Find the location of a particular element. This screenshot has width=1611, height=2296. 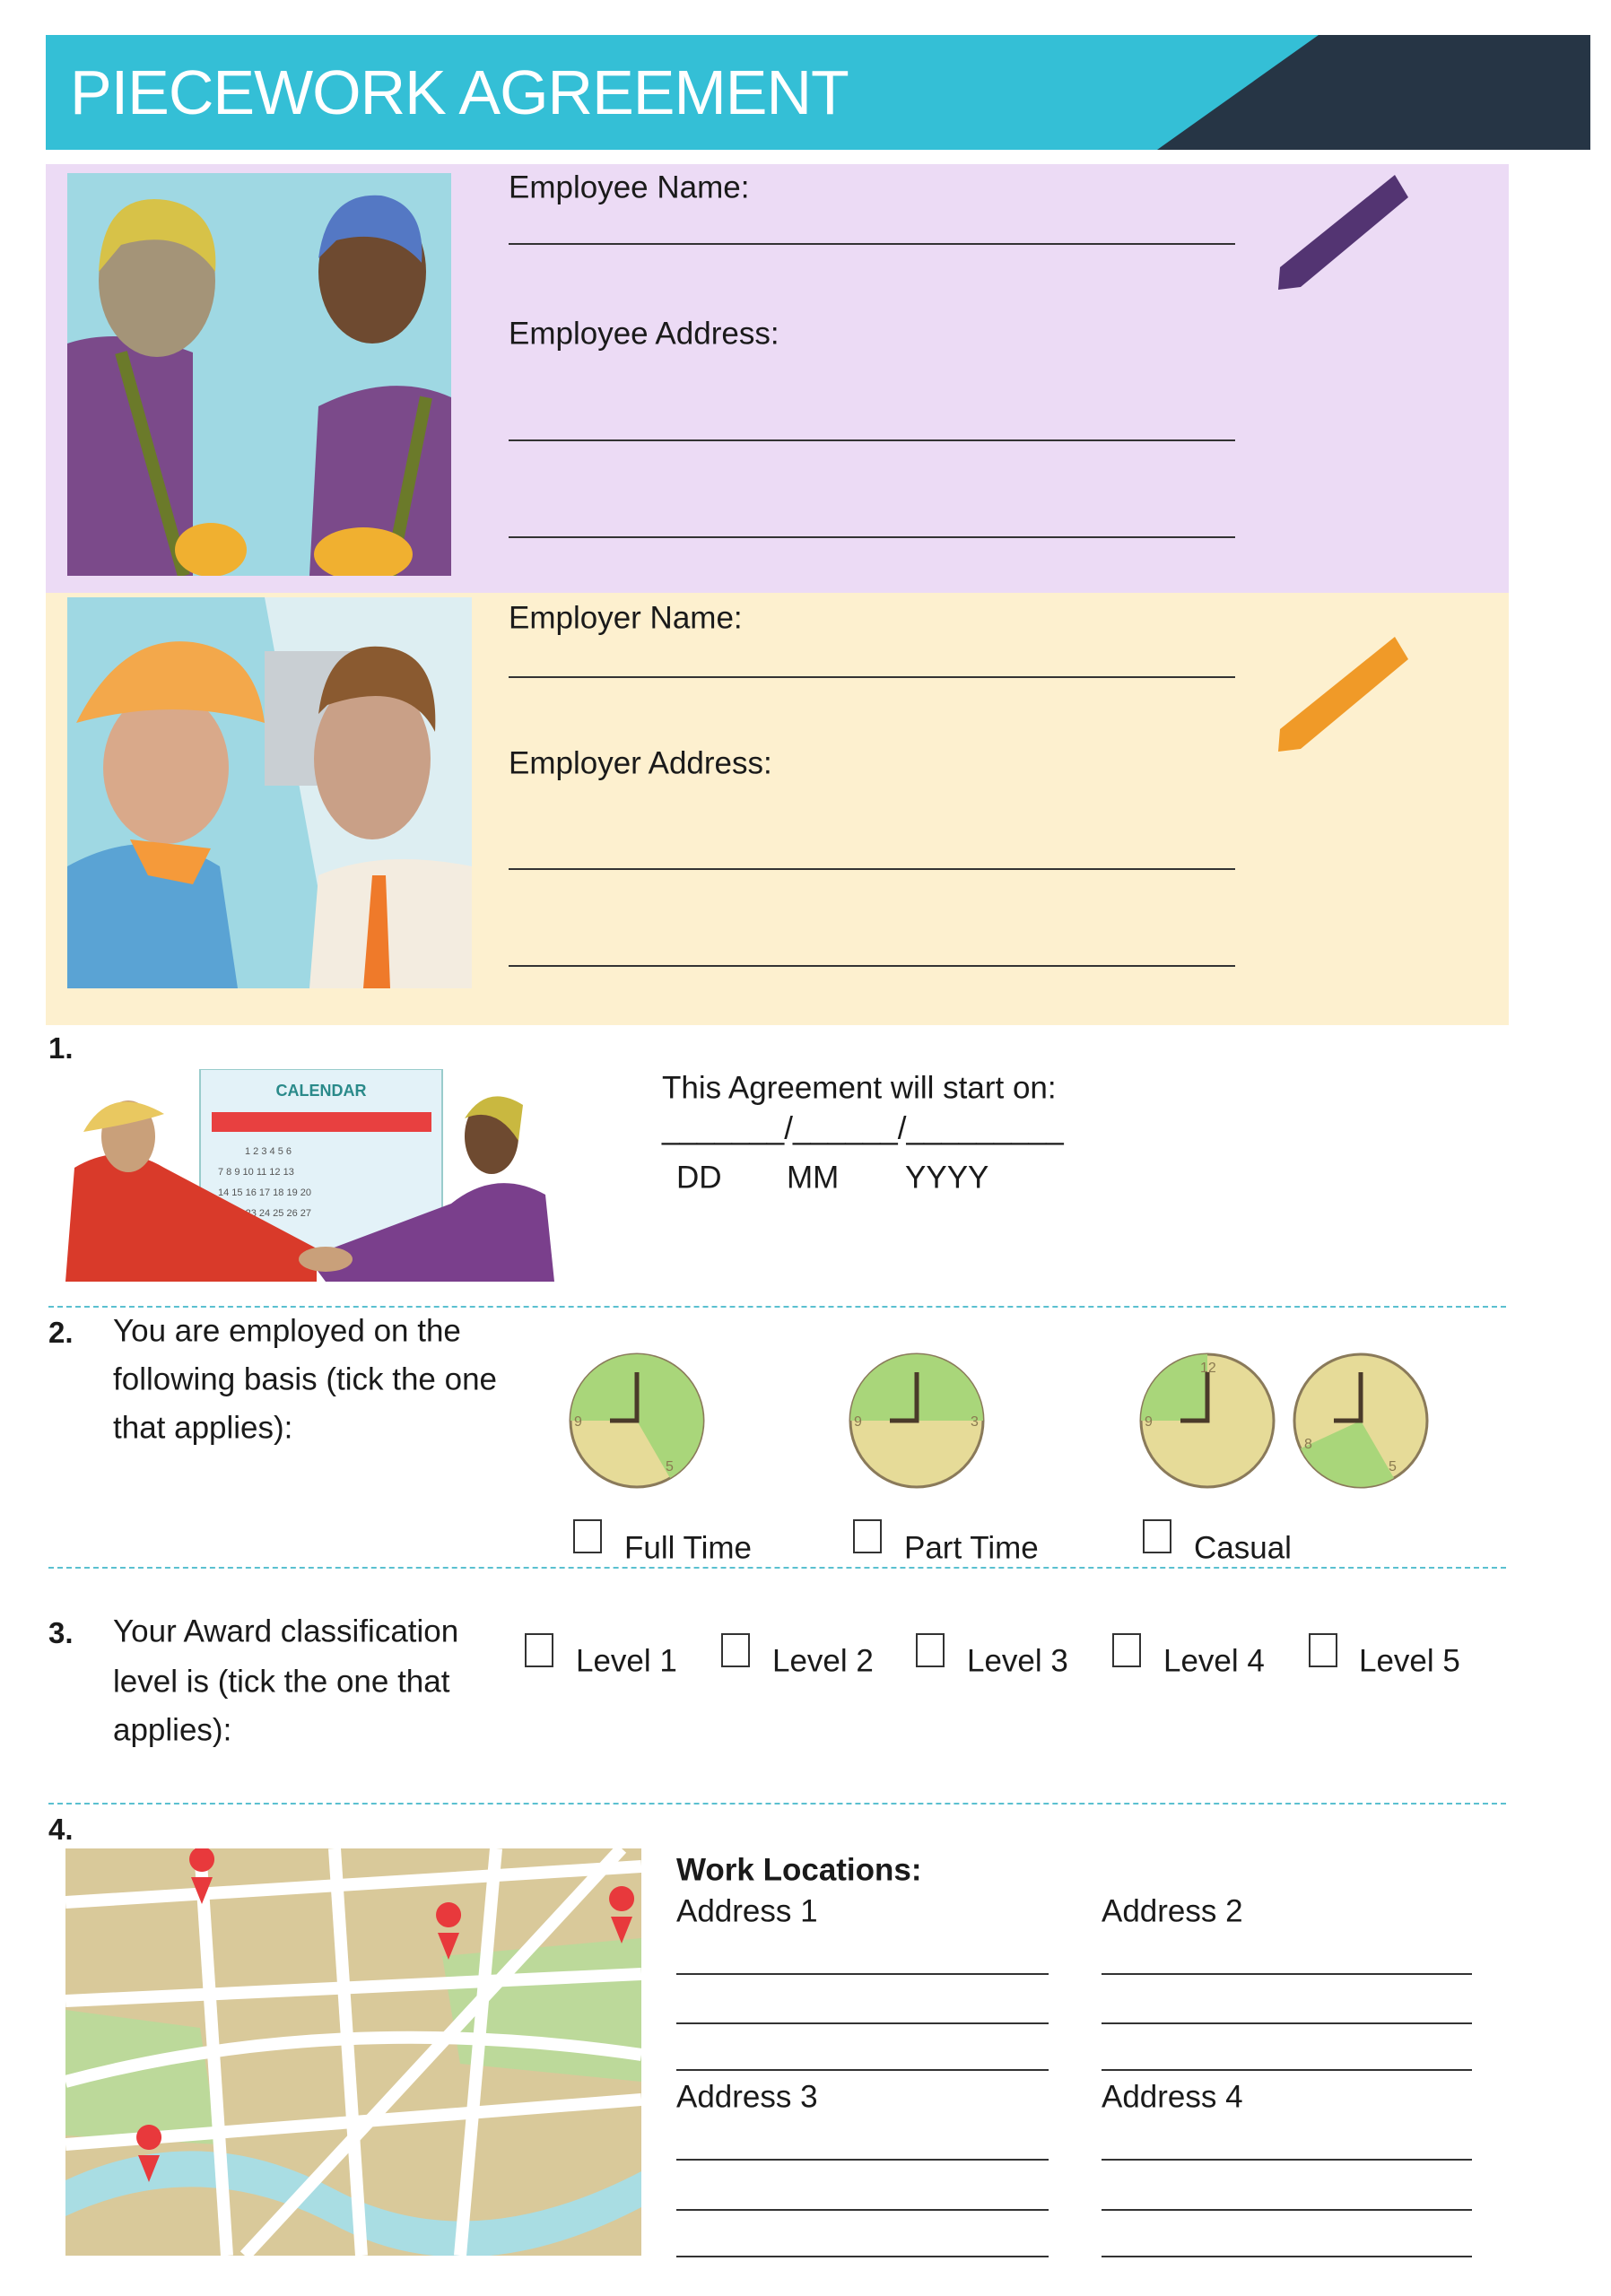

employee-name-field is located at coordinates (872, 244).